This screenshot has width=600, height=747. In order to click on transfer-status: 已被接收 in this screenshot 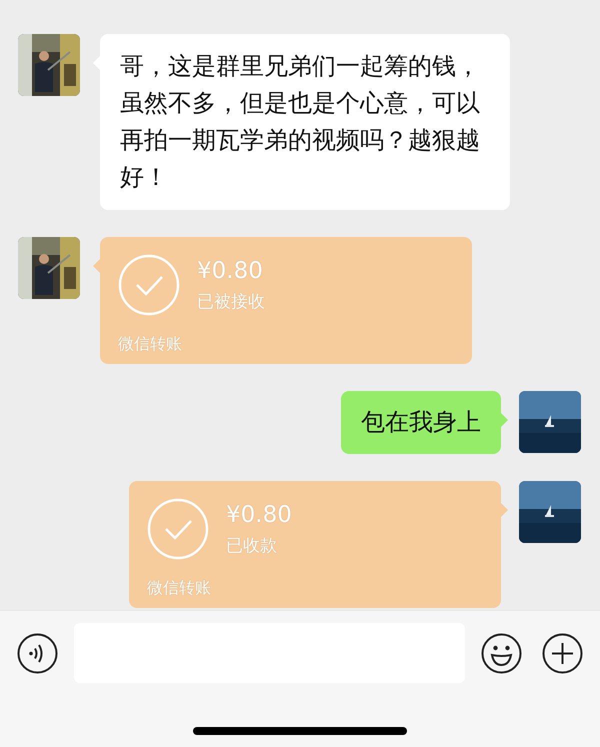, I will do `click(231, 302)`.